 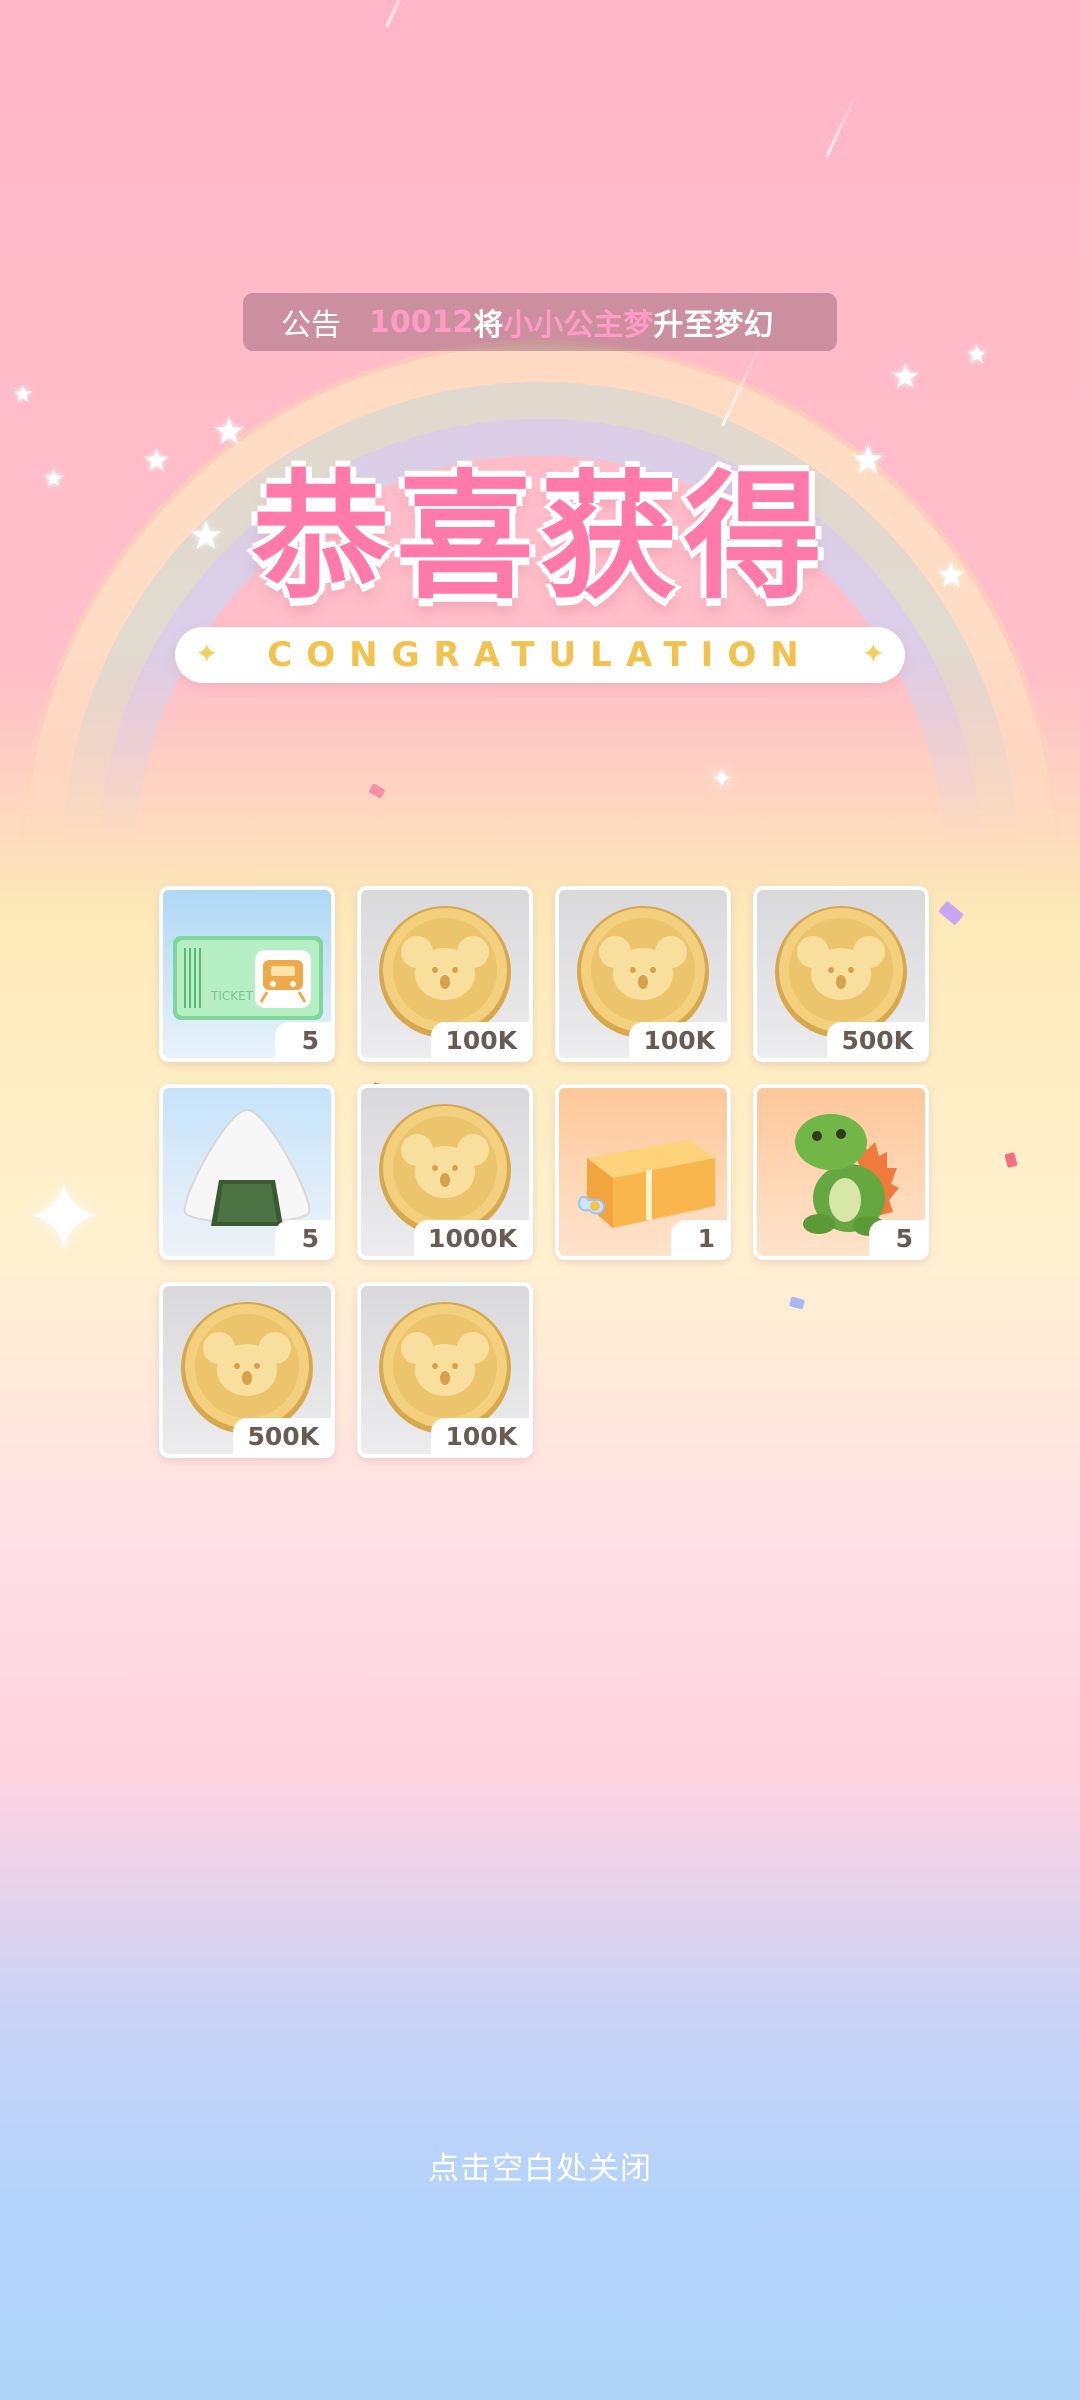 I want to click on announcement-user-id: 10012, so click(x=421, y=322).